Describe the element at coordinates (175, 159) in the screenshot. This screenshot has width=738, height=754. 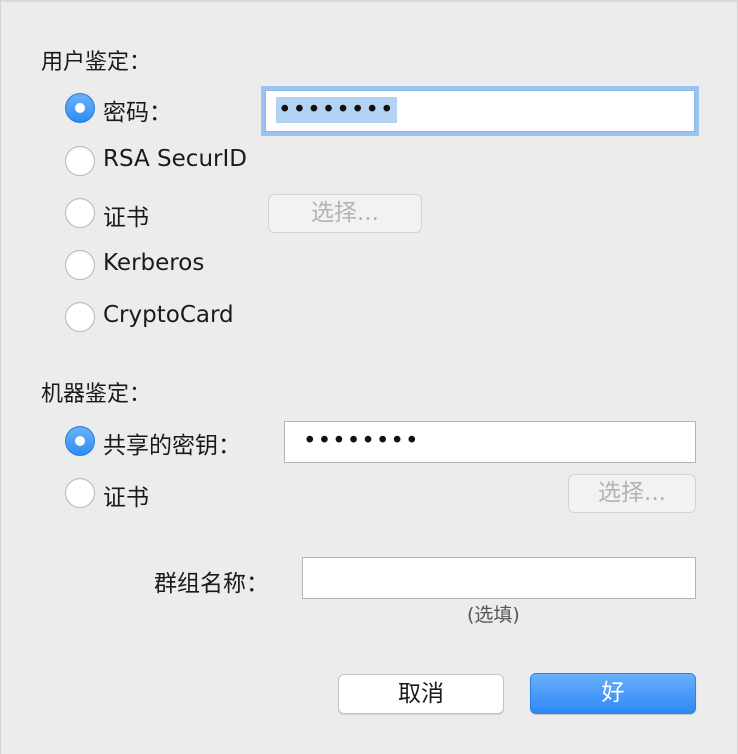
I see `radio-rsa-securid-label: RSA SecurID` at that location.